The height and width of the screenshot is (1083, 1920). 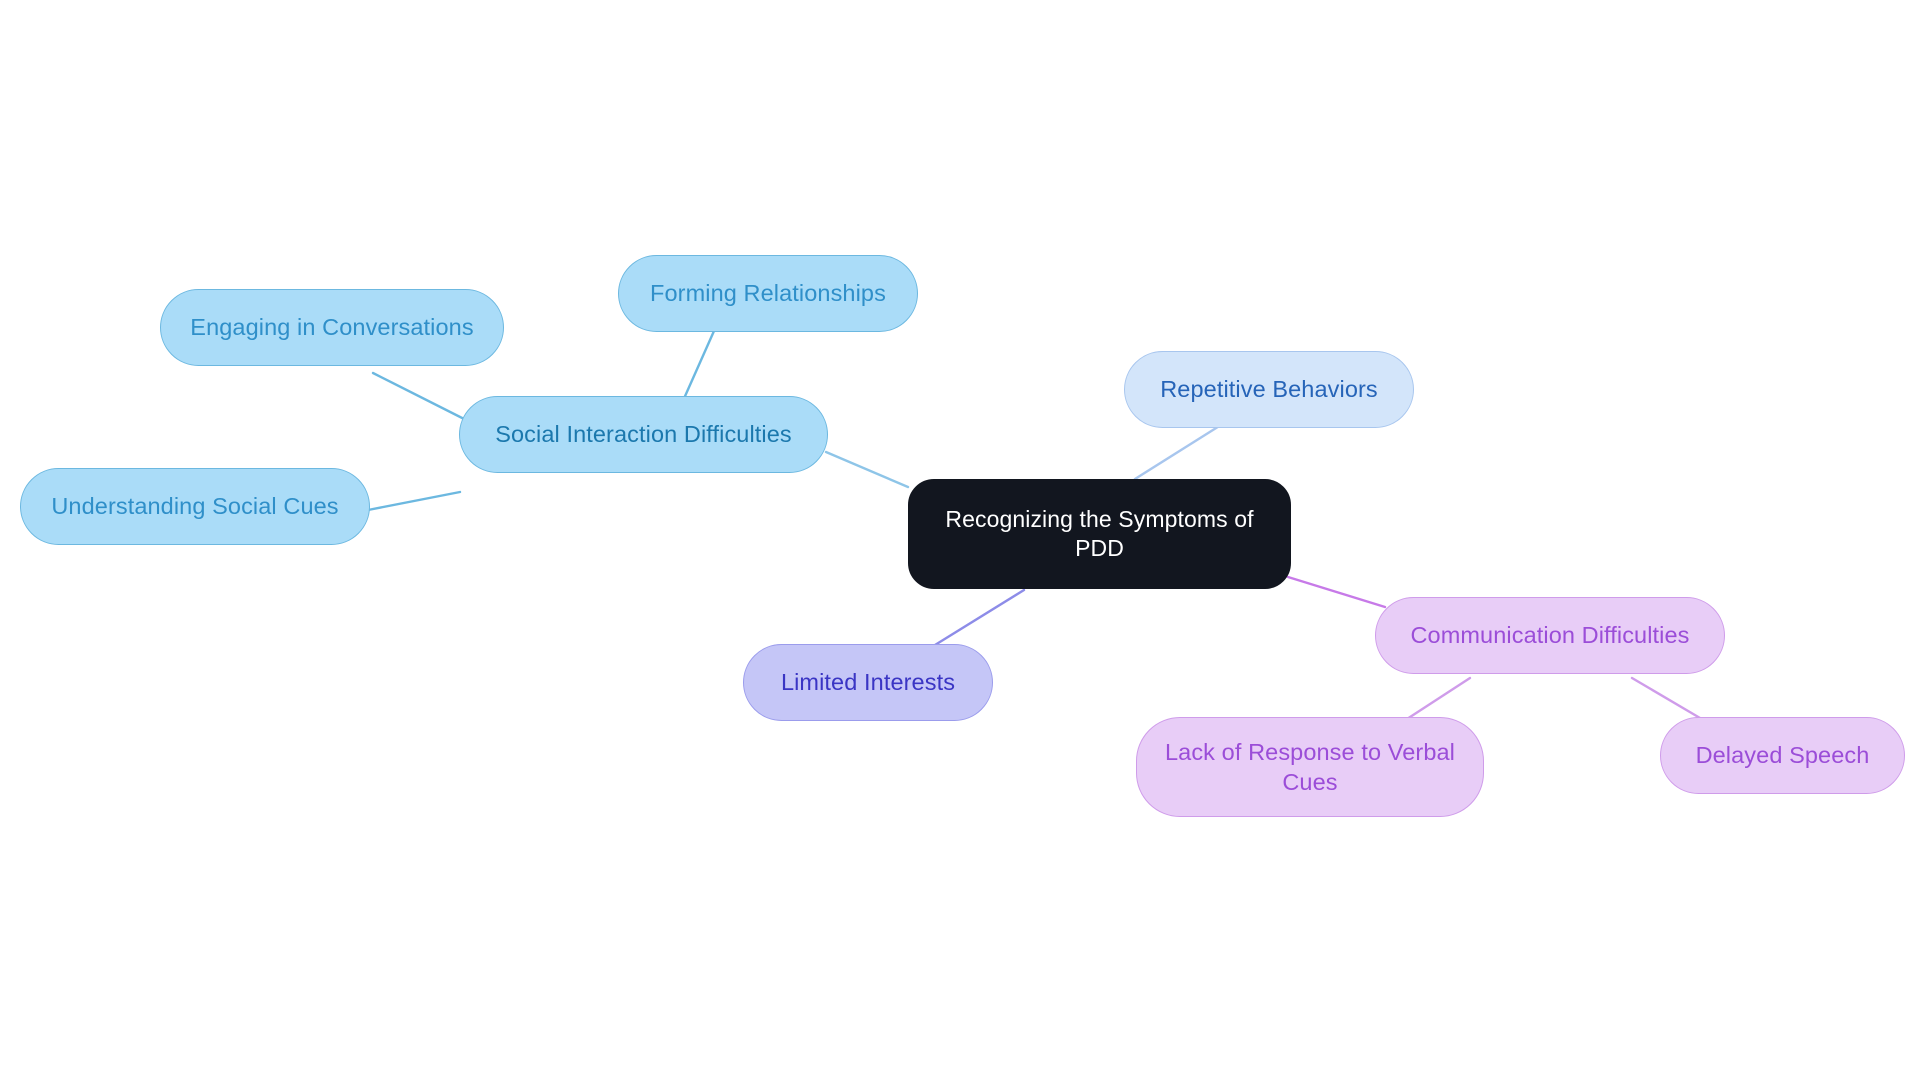 I want to click on edge-root-limited-interests, so click(x=979, y=617).